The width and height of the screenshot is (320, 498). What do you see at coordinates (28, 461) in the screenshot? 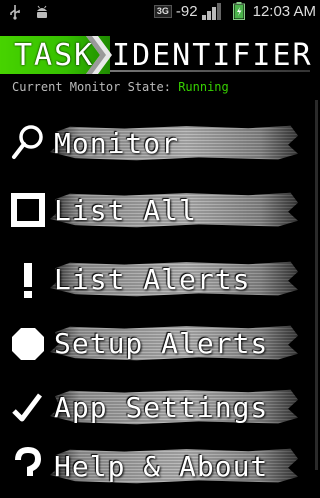
I see `question-icon` at bounding box center [28, 461].